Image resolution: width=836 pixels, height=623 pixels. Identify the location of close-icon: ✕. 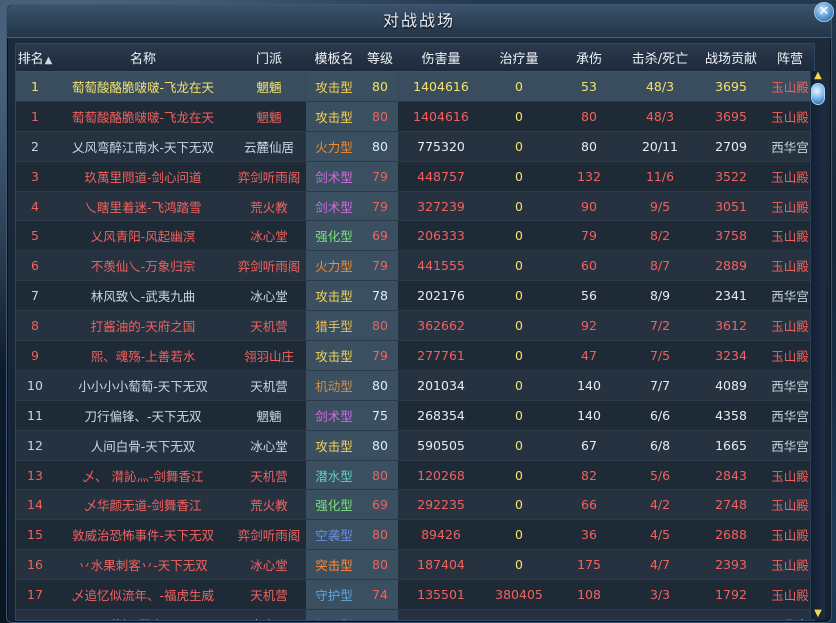
(824, 11).